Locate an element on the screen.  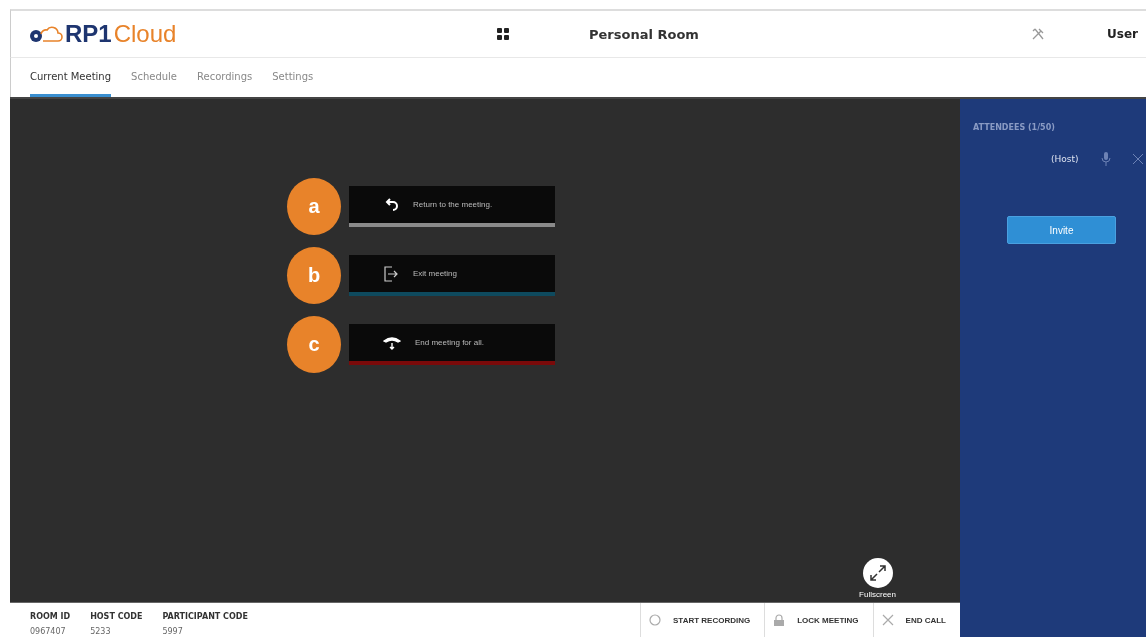
circle-icon is located at coordinates (655, 620).